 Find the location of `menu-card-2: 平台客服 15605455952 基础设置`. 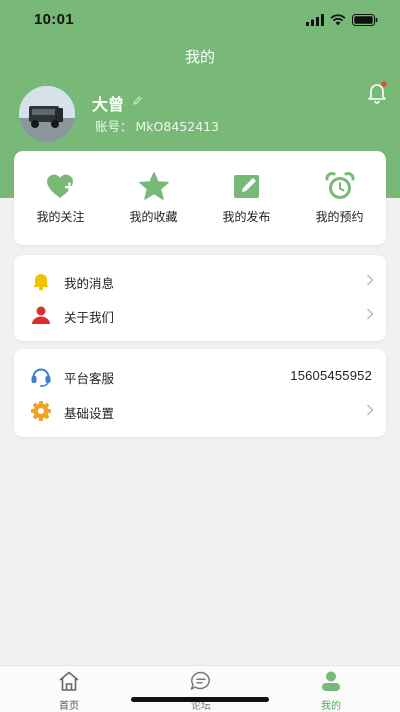

menu-card-2: 平台客服 15605455952 基础设置 is located at coordinates (200, 393).